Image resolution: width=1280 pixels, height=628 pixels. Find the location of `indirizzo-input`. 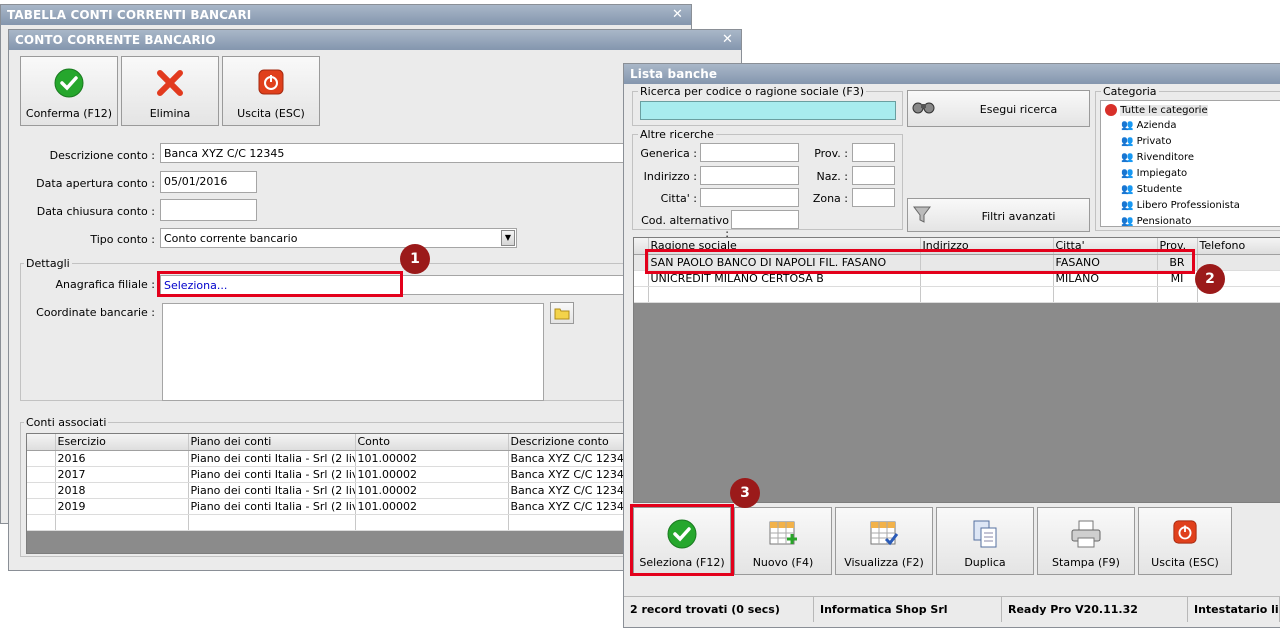

indirizzo-input is located at coordinates (749, 175).